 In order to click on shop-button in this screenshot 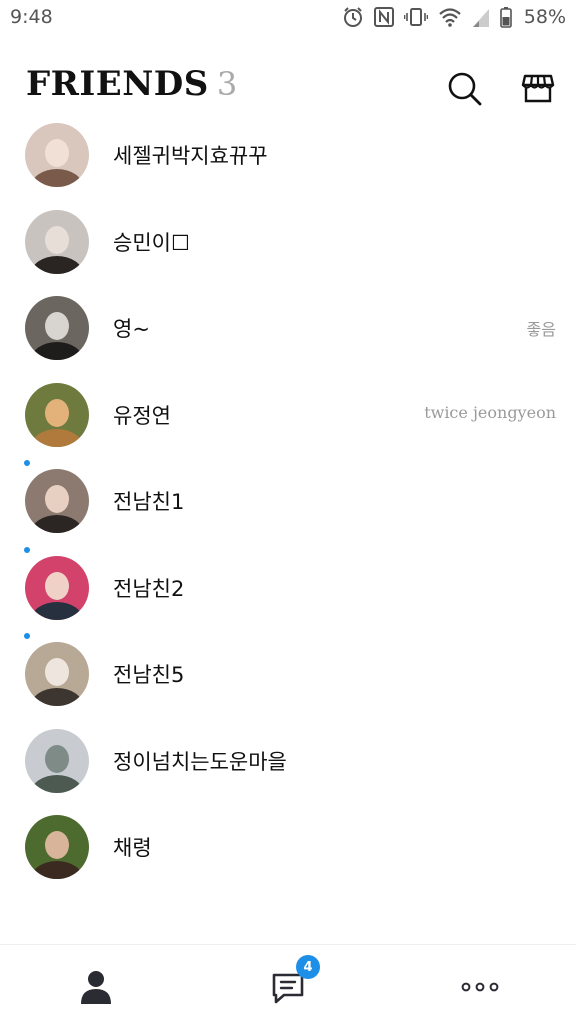, I will do `click(538, 88)`.